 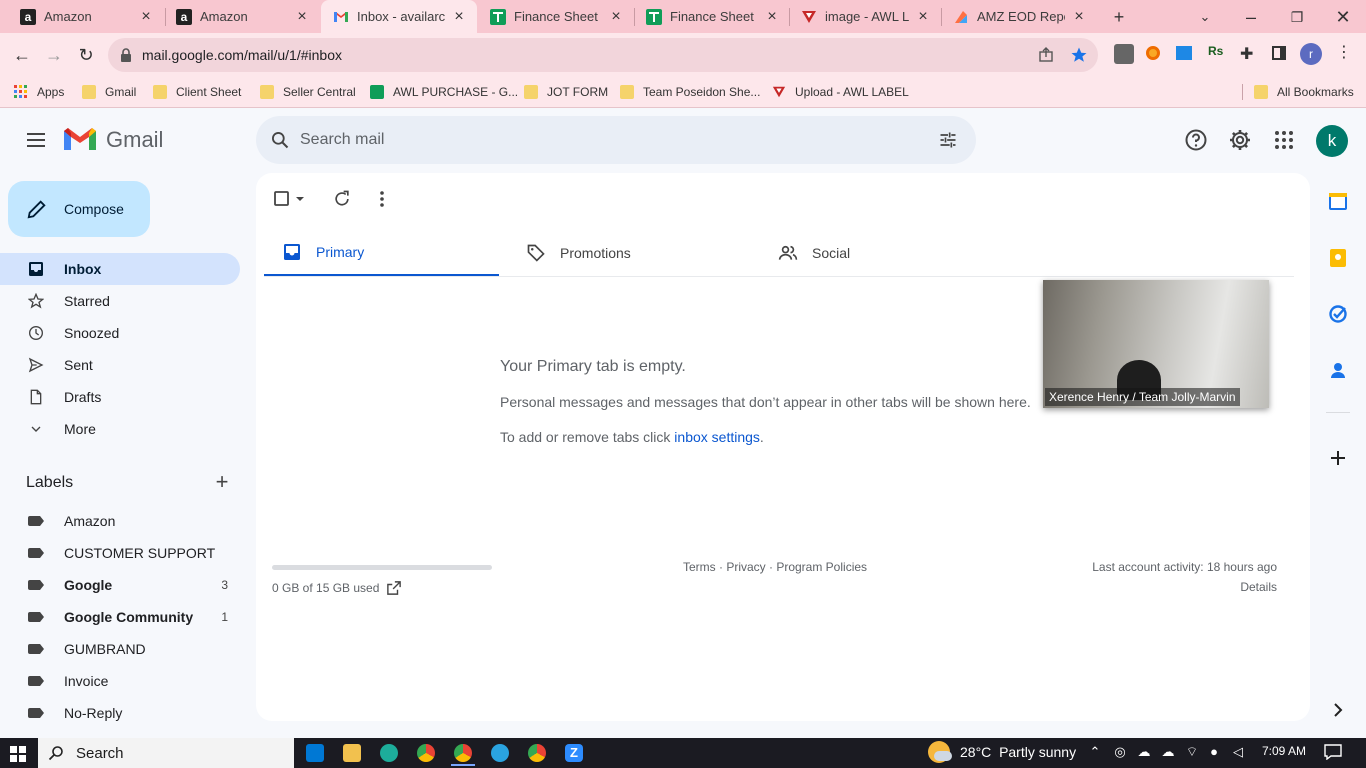 What do you see at coordinates (1284, 140) in the screenshot?
I see `google-apps-icon` at bounding box center [1284, 140].